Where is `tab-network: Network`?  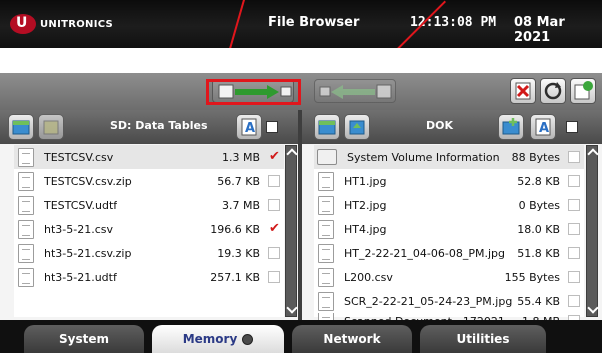
tab-network: Network is located at coordinates (352, 339).